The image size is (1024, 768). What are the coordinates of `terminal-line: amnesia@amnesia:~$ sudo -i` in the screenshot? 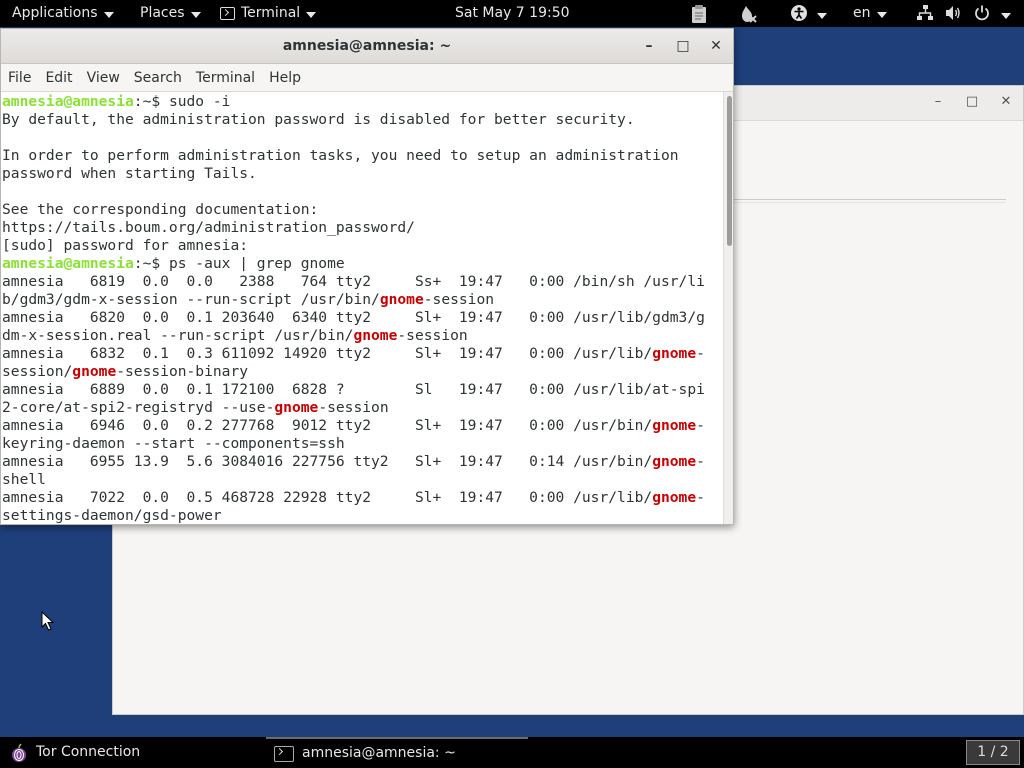 It's located at (362, 102).